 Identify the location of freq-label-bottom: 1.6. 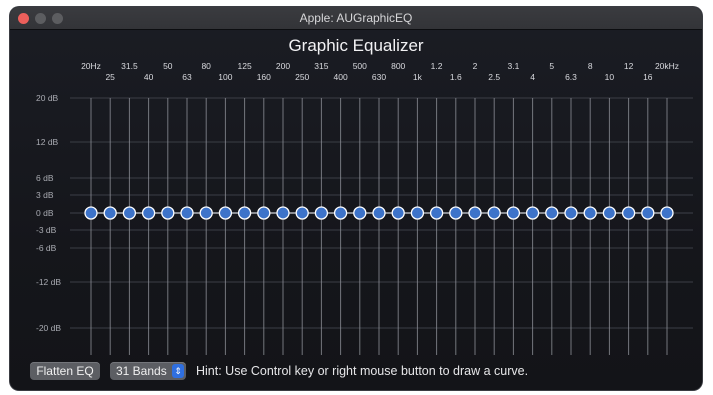
(456, 77).